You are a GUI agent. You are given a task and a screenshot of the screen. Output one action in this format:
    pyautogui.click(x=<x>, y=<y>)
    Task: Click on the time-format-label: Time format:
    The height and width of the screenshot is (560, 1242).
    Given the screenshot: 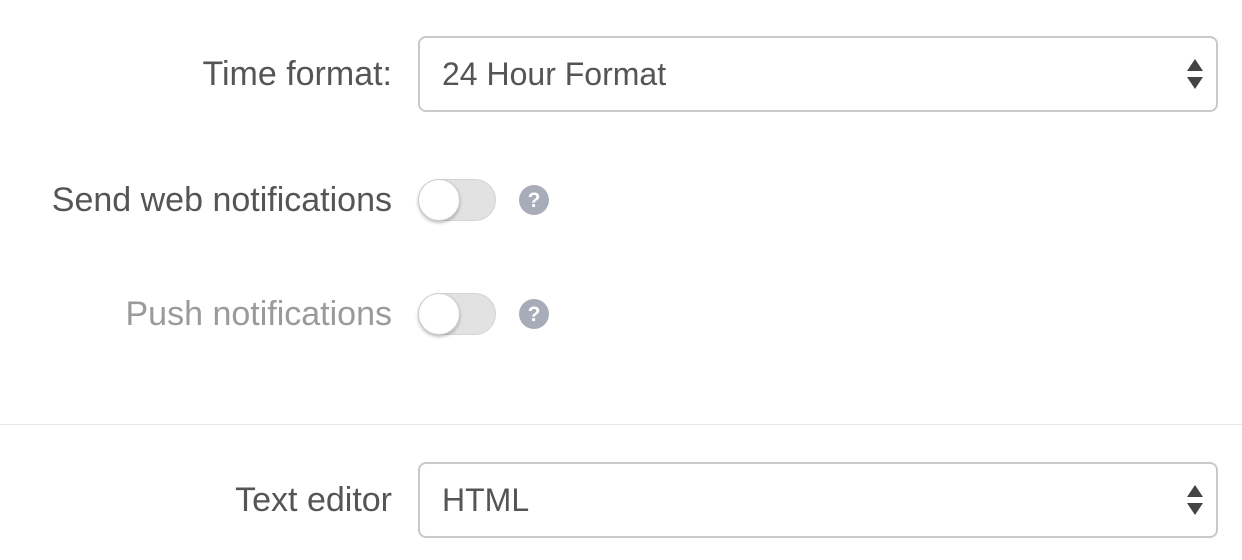 What is the action you would take?
    pyautogui.click(x=297, y=73)
    